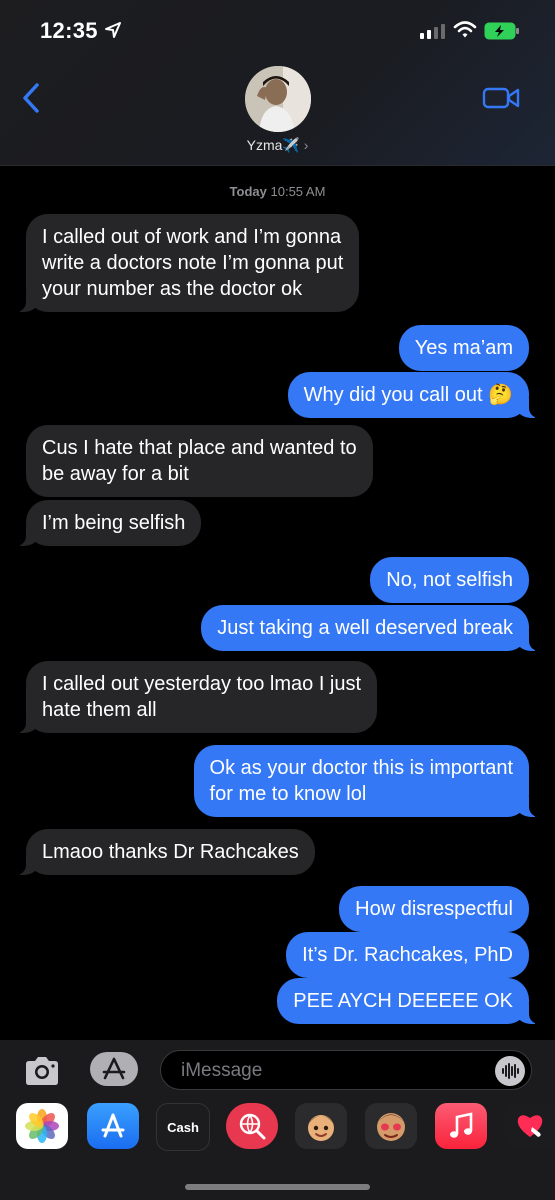 Image resolution: width=555 pixels, height=1200 pixels. I want to click on memoji-icon, so click(321, 1126).